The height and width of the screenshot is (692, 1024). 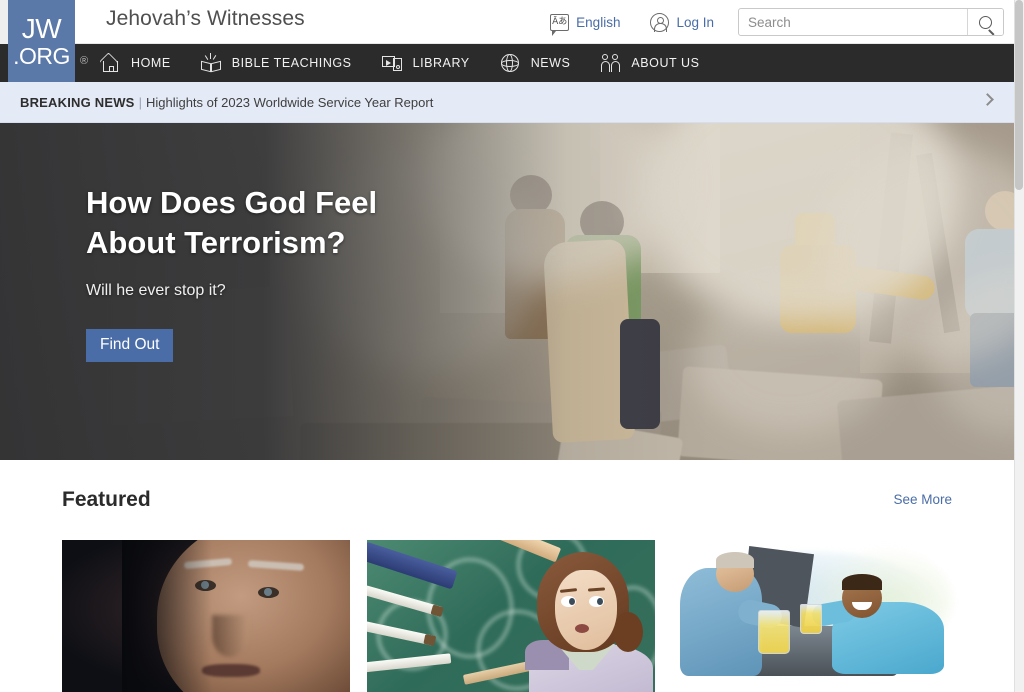 I want to click on nav-label-bible-teachings: BIBLE TEACHINGS, so click(x=291, y=63).